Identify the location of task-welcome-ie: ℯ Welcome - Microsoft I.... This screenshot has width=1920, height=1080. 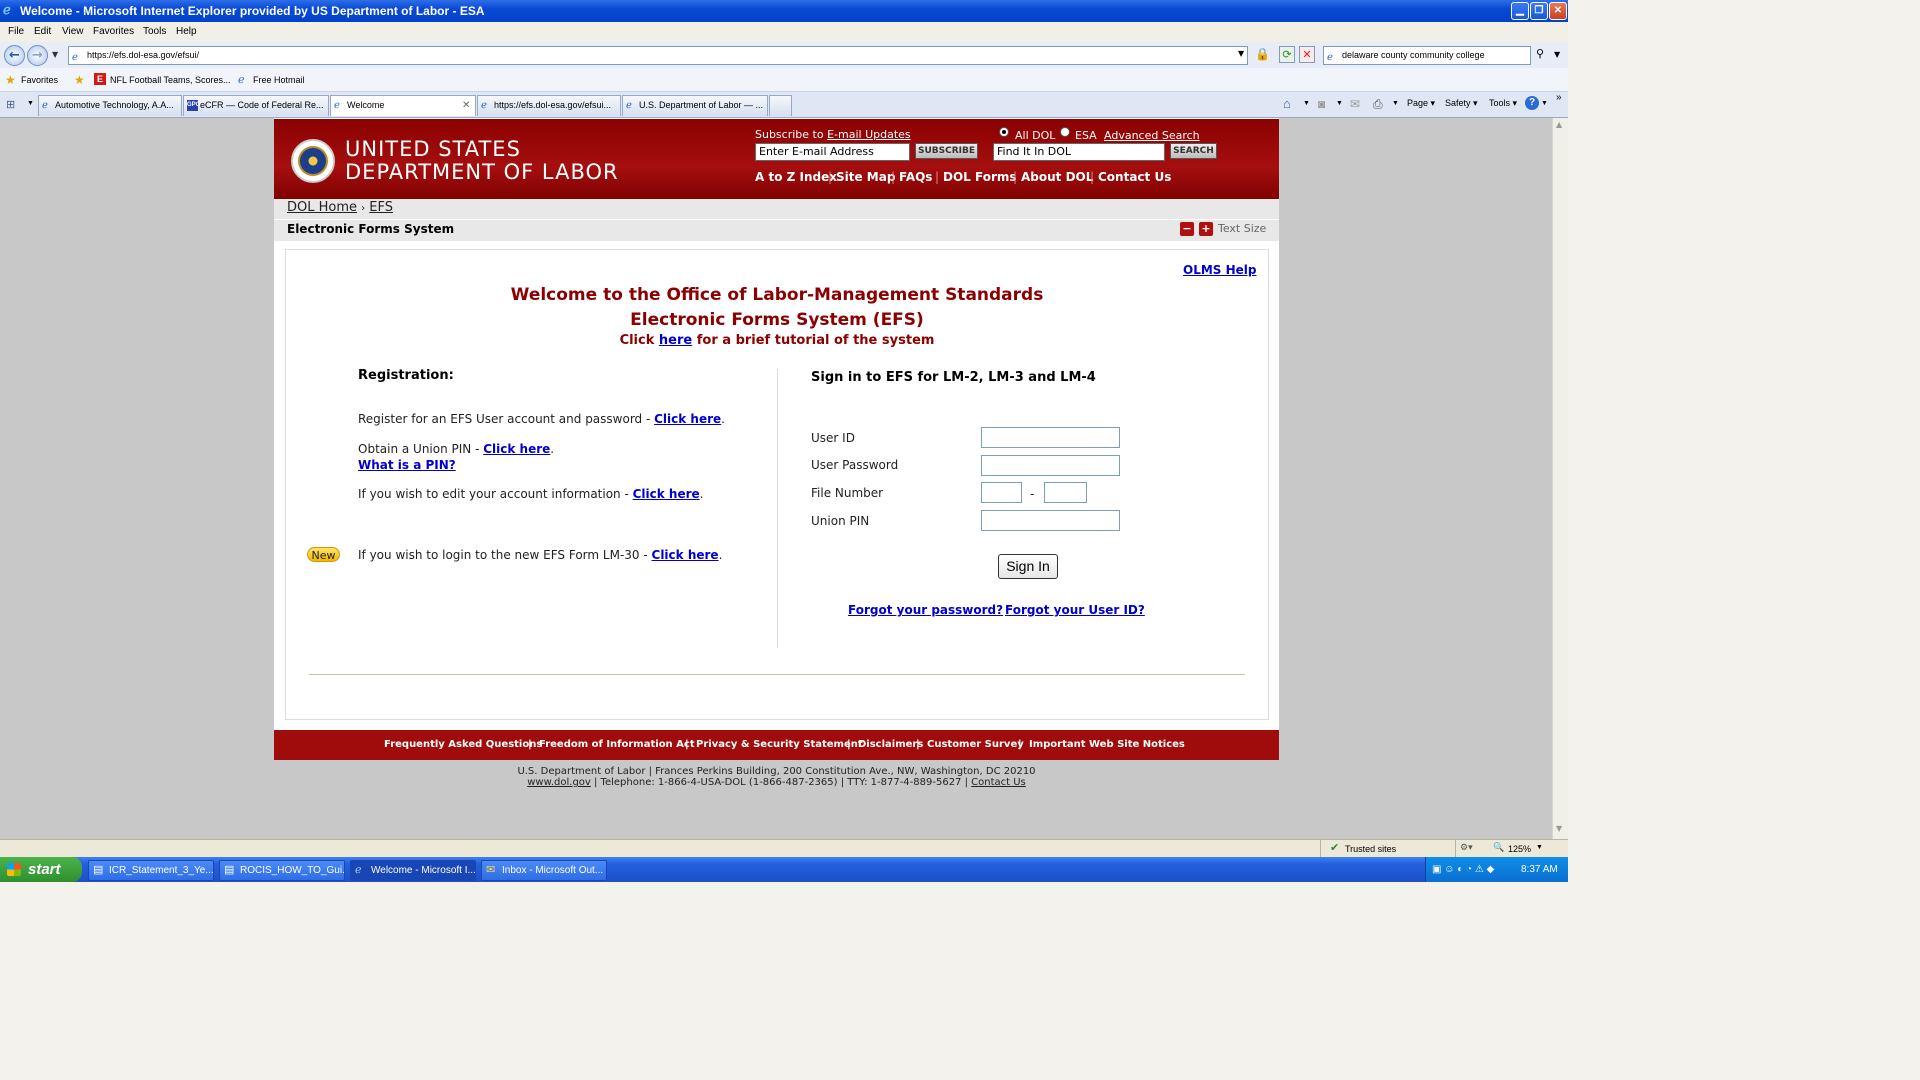
(413, 870).